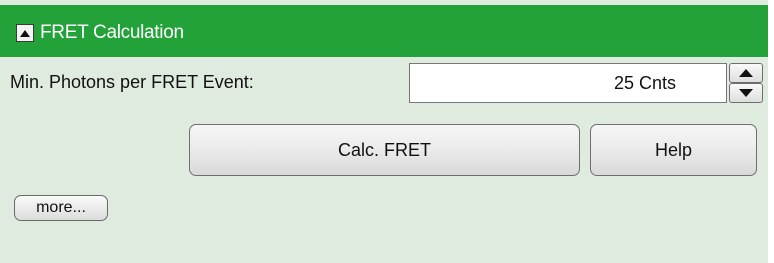 The width and height of the screenshot is (774, 263). I want to click on calc-fret-button: Calc. FRET, so click(384, 150).